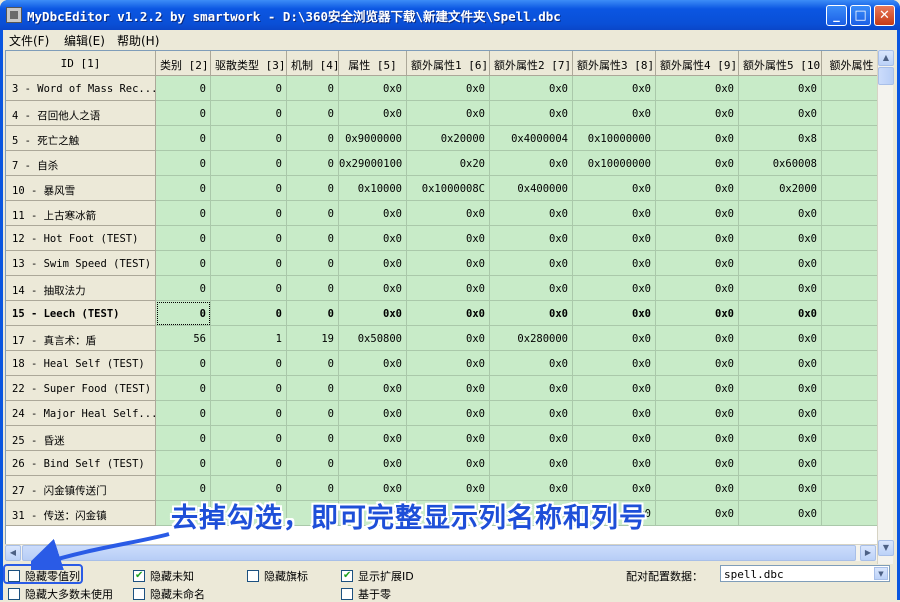 The width and height of the screenshot is (900, 602). Describe the element at coordinates (81, 288) in the screenshot. I see `row-id-cell: 14 - 抽取法力` at that location.